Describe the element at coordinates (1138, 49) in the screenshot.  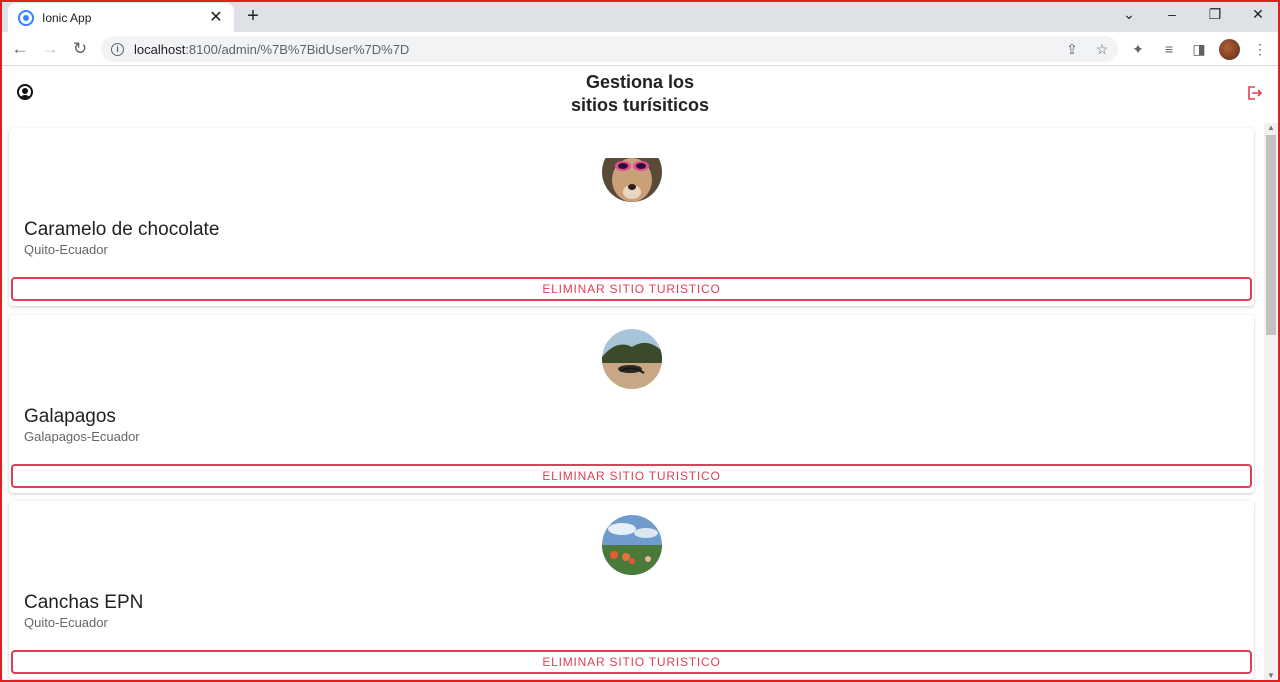
I see `extensions-icon: ✦` at that location.